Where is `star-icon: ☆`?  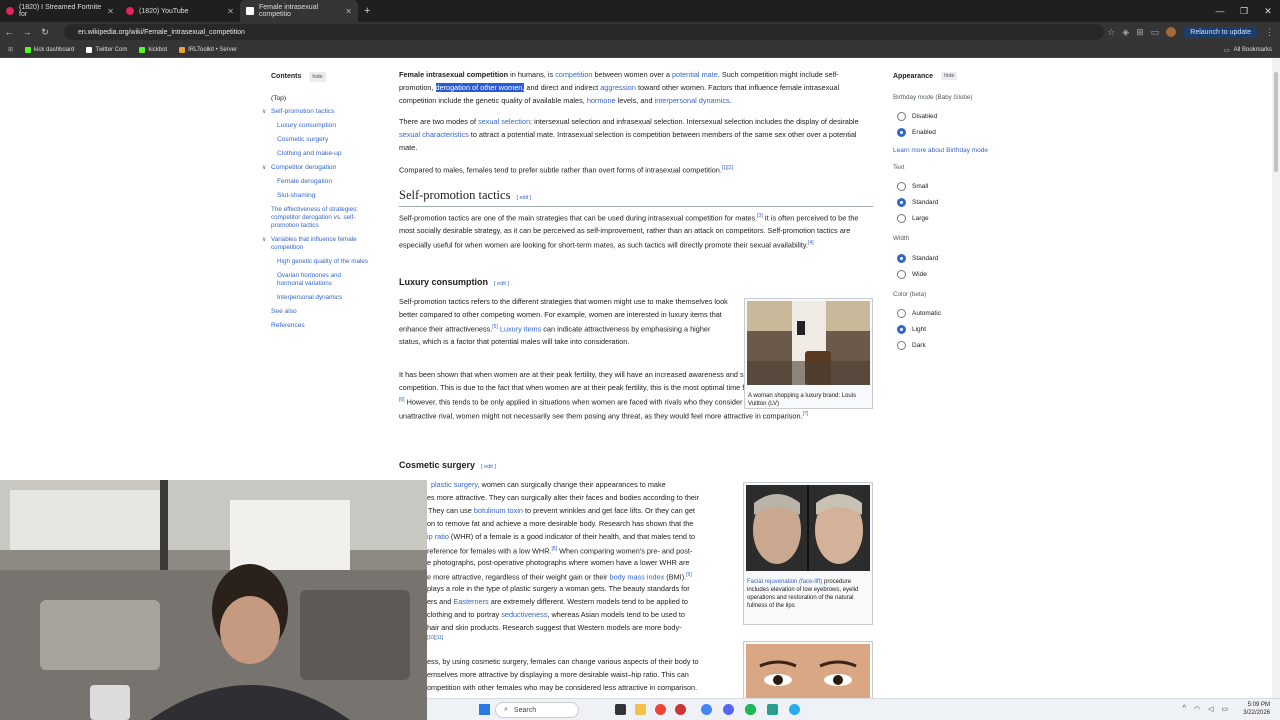 star-icon: ☆ is located at coordinates (1111, 32).